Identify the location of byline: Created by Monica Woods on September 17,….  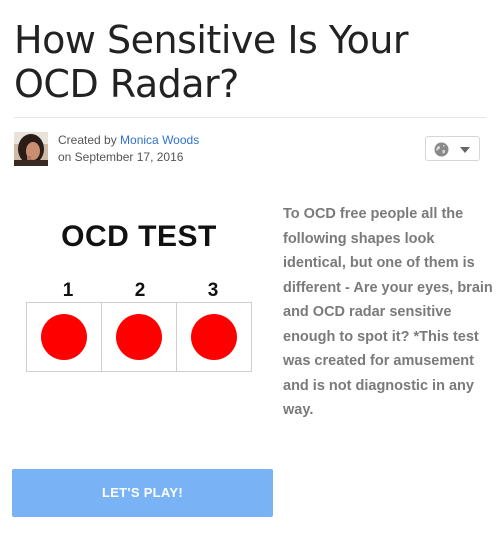
(128, 149).